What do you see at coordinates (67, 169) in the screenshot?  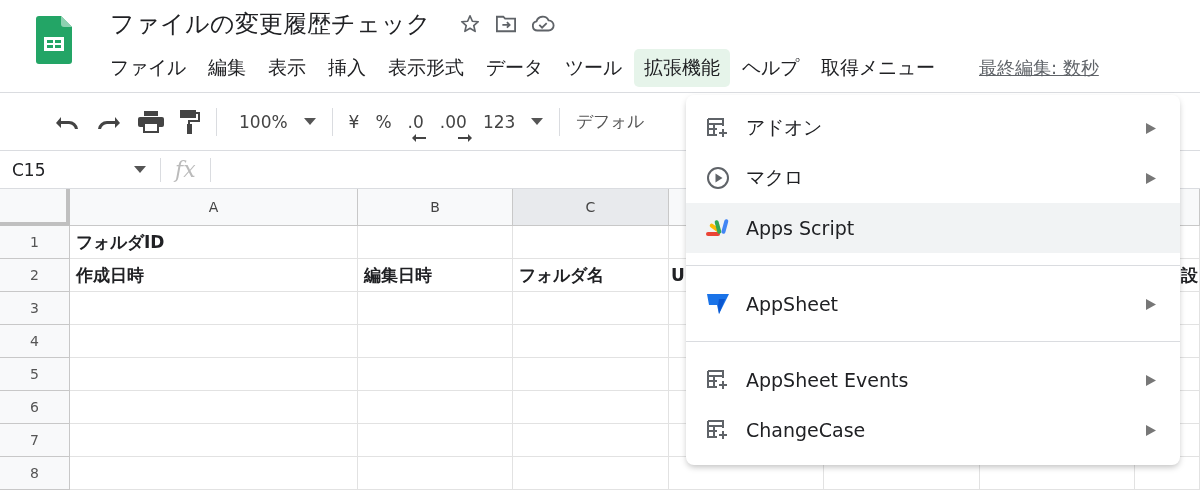 I see `name-box: C15` at bounding box center [67, 169].